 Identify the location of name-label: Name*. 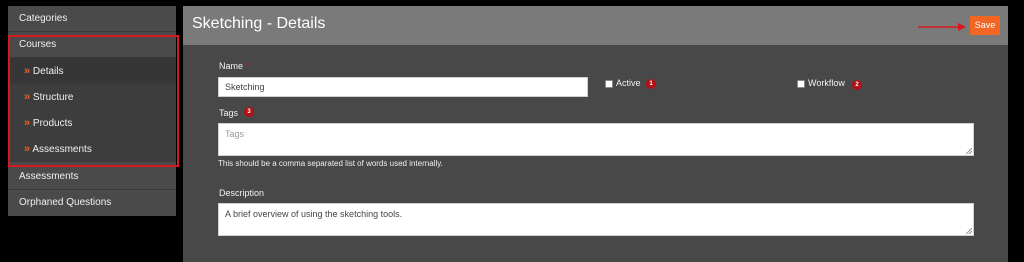
(233, 66).